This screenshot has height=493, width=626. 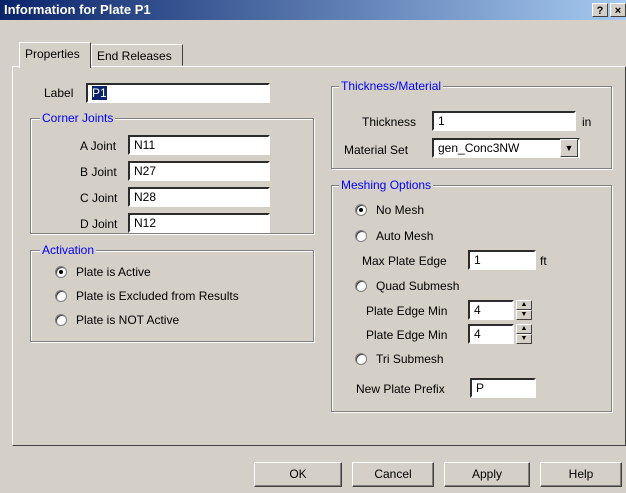 I want to click on plate-edge-min-2-label: Plate Edge Min, so click(x=407, y=335).